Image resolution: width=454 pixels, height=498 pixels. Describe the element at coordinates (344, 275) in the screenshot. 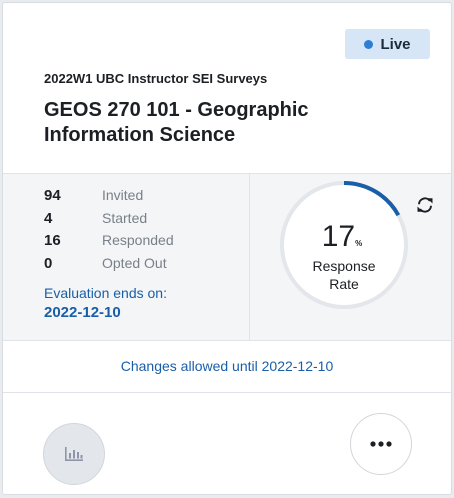

I see `response-rate-caption: Response Rate` at that location.